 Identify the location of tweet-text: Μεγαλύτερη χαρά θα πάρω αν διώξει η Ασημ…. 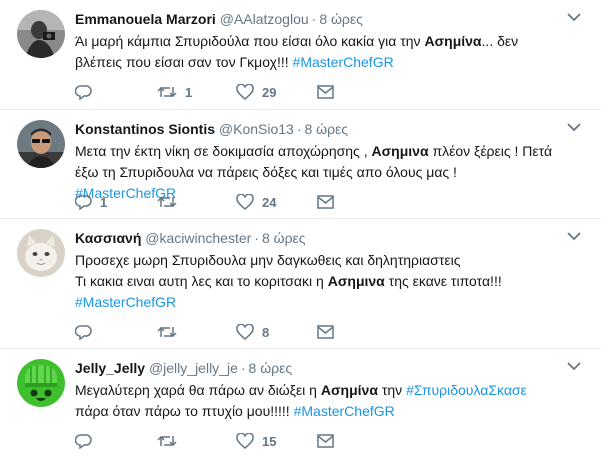
(318, 401).